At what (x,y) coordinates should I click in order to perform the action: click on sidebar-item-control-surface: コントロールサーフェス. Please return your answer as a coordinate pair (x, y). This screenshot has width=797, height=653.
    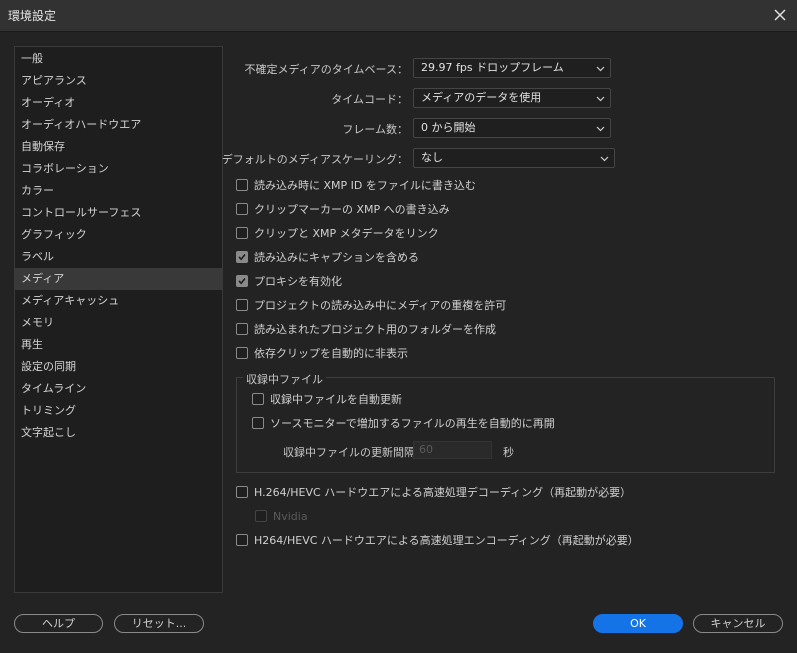
    Looking at the image, I should click on (118, 213).